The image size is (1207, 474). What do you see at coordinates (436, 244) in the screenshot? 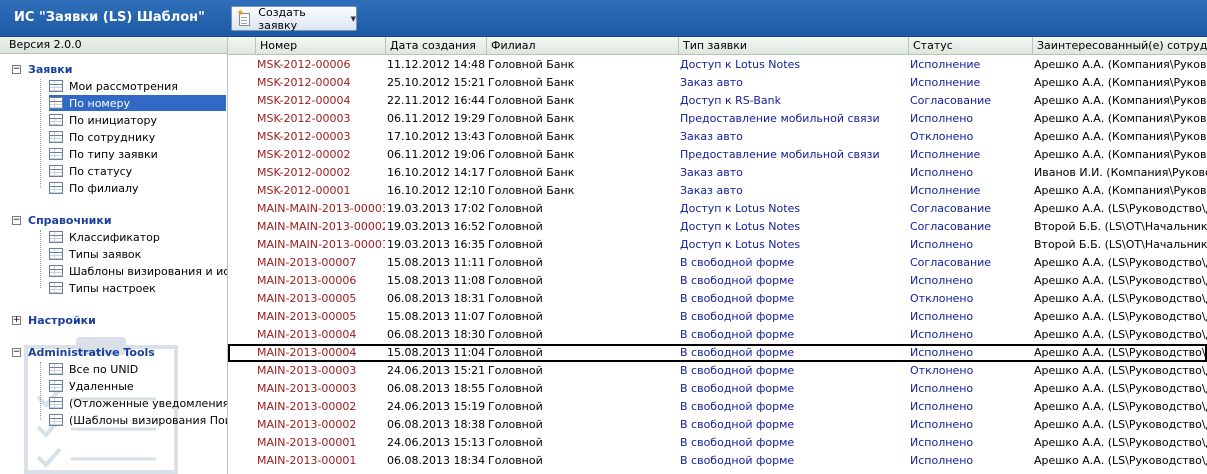
I see `cell-created: 19.03.2013 16:35` at bounding box center [436, 244].